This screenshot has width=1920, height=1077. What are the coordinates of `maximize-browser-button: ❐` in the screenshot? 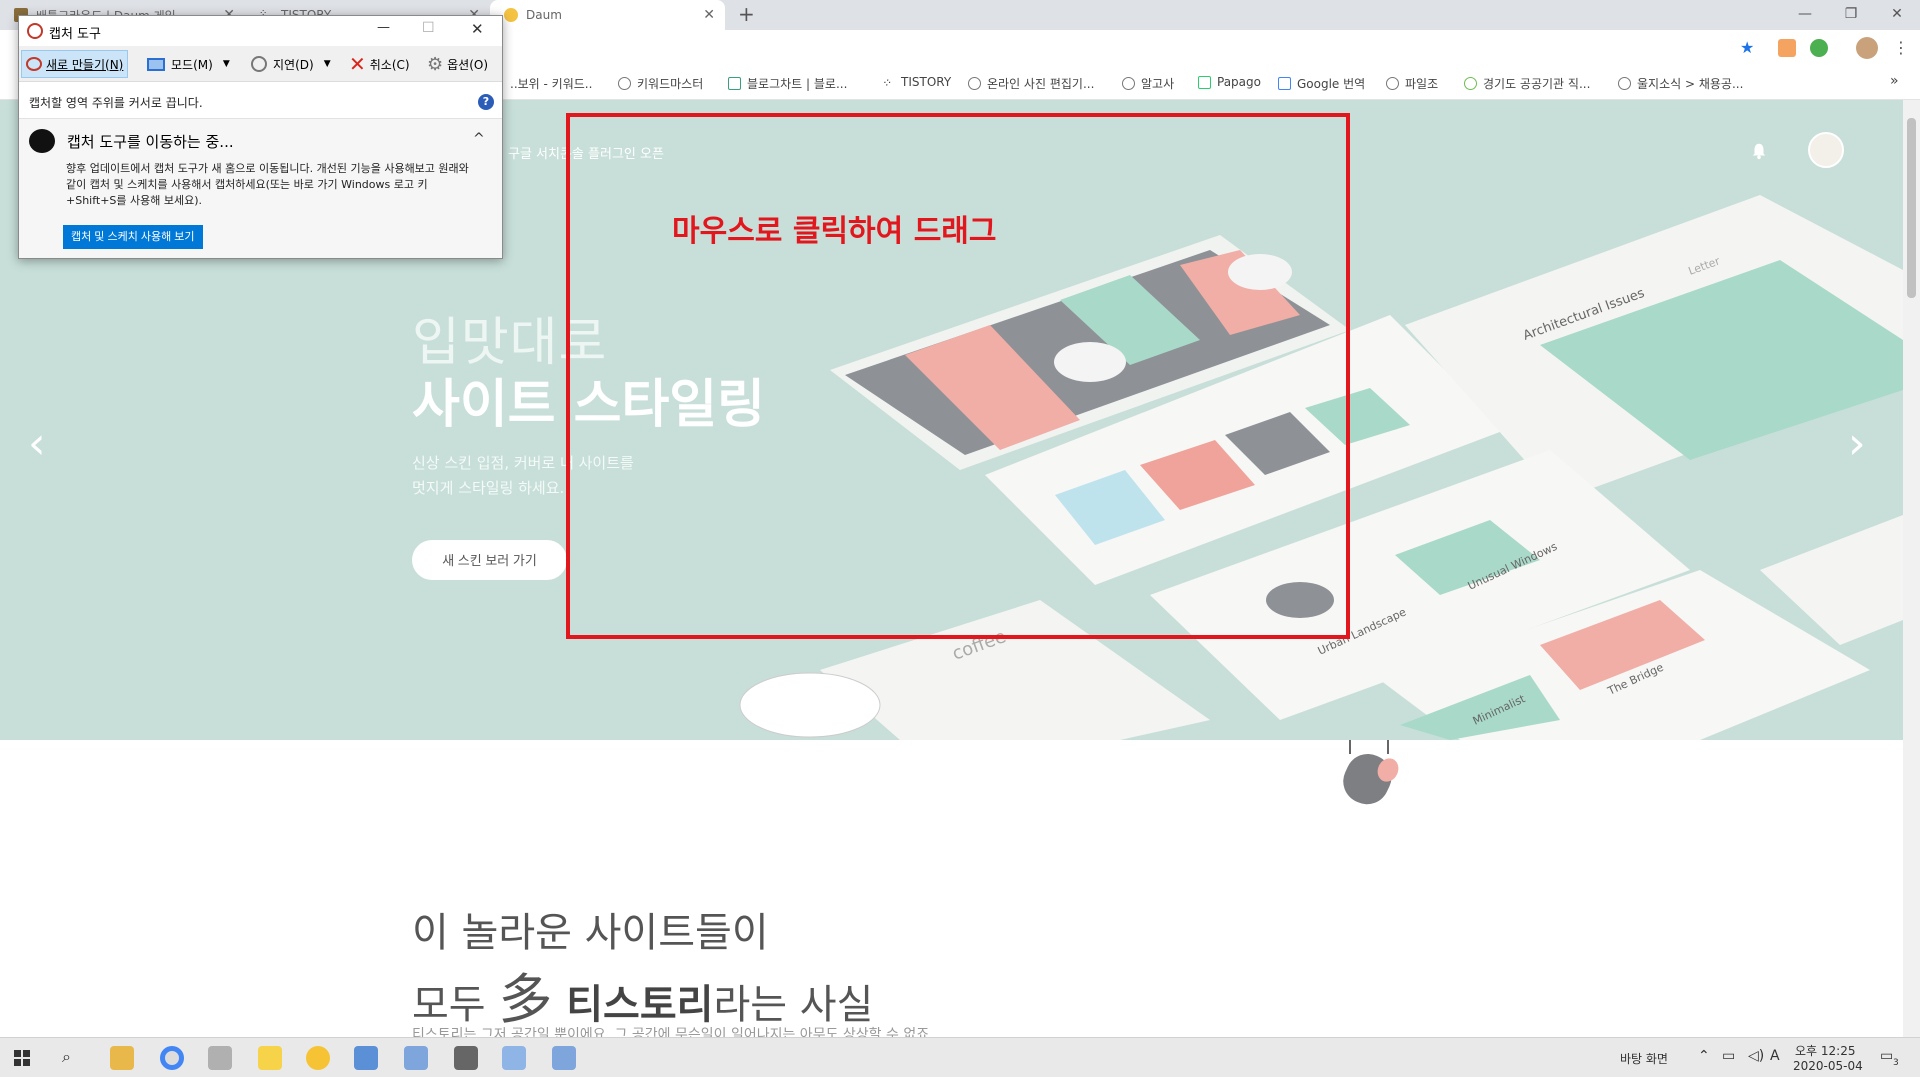 It's located at (1851, 14).